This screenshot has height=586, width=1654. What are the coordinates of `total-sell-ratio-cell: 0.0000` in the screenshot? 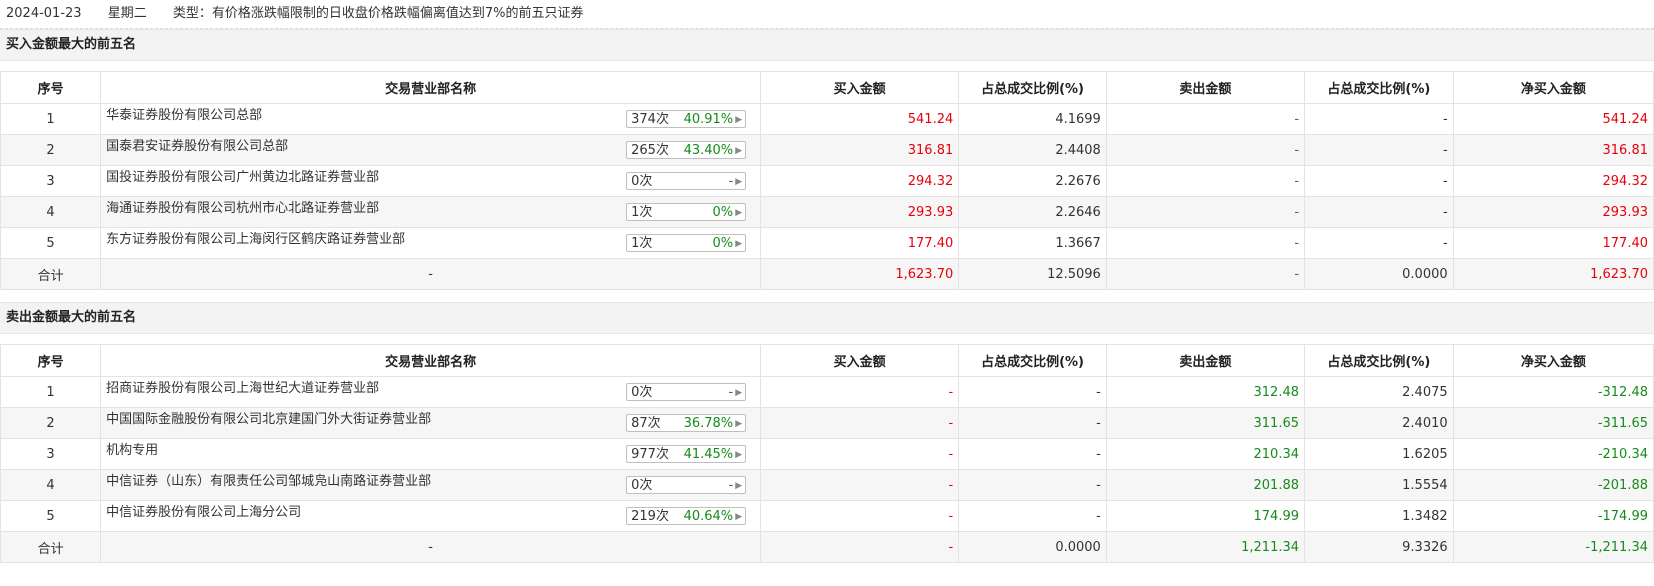 It's located at (1379, 274).